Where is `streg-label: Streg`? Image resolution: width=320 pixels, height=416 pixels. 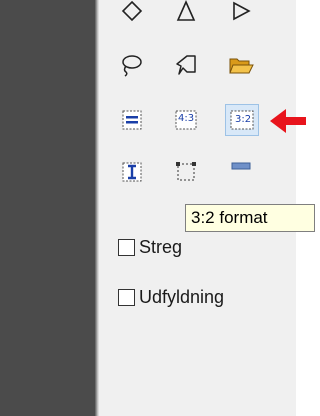
streg-label: Streg is located at coordinates (161, 247).